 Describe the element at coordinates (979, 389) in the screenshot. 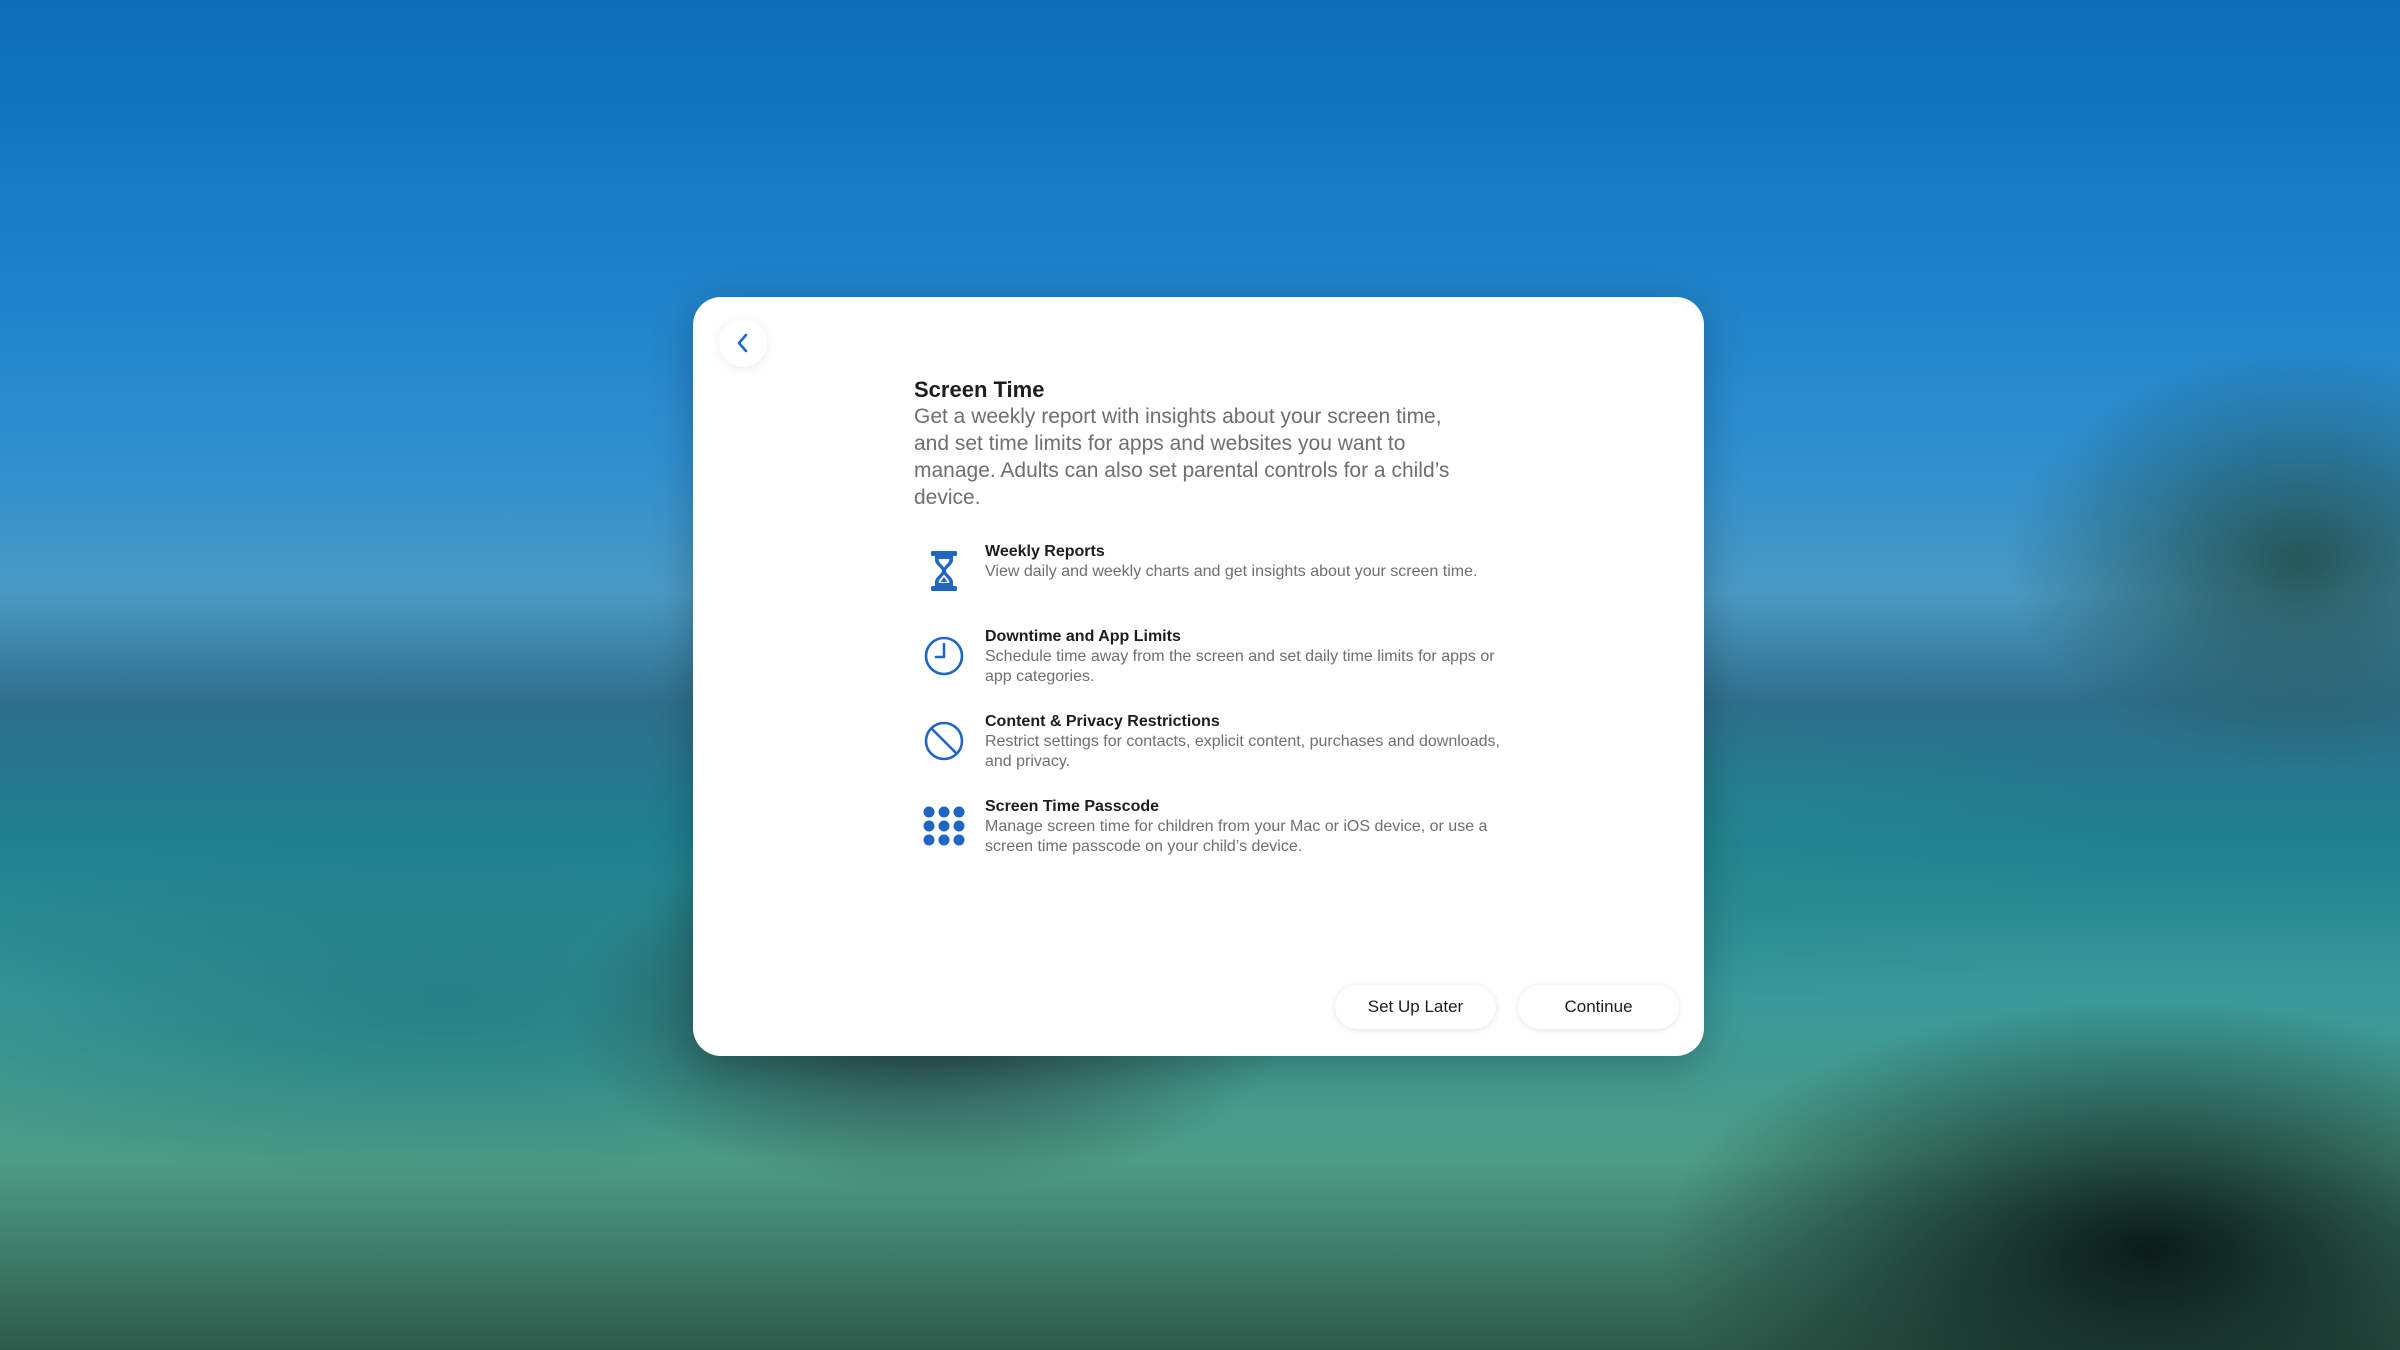

I see `page-title: Screen Time` at that location.